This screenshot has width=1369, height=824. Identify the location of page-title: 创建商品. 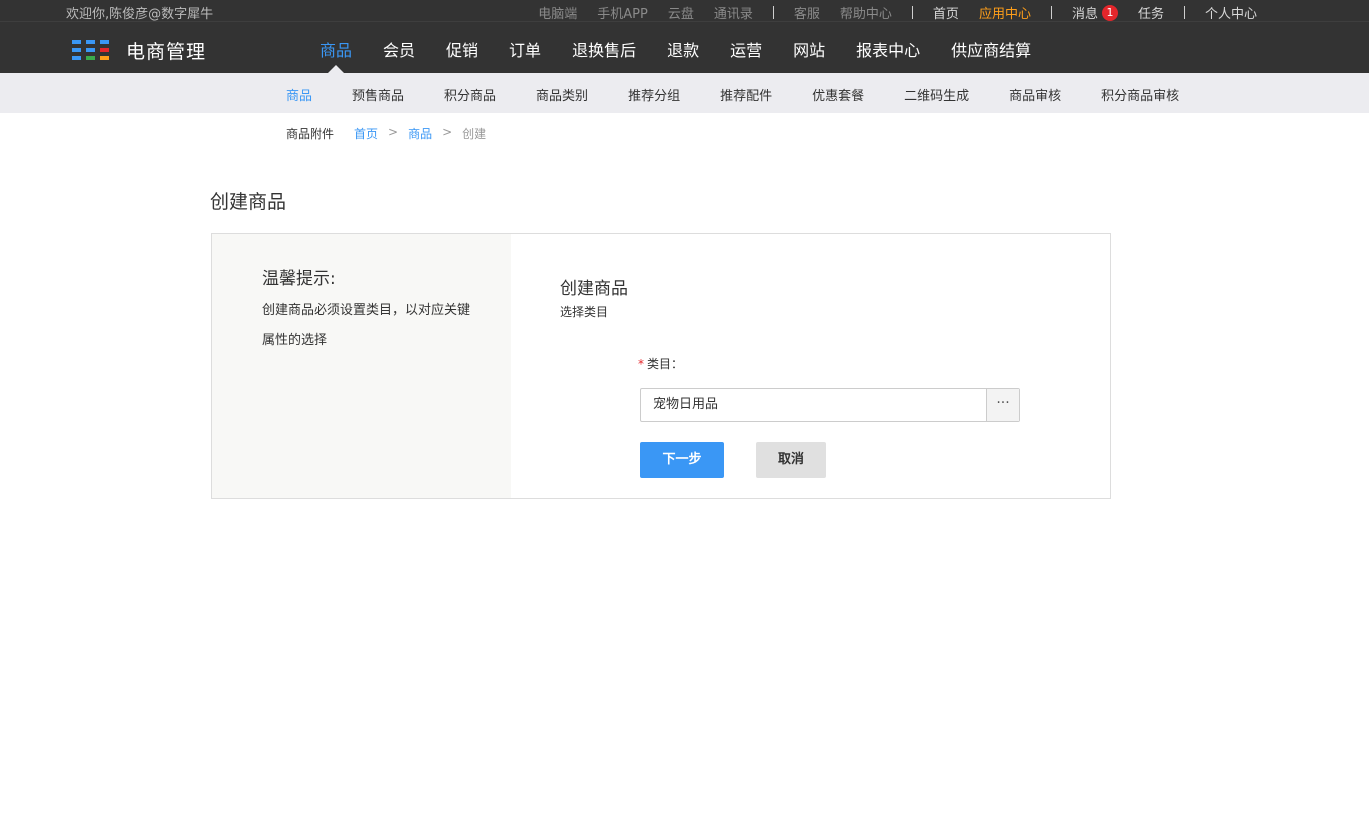
(248, 202).